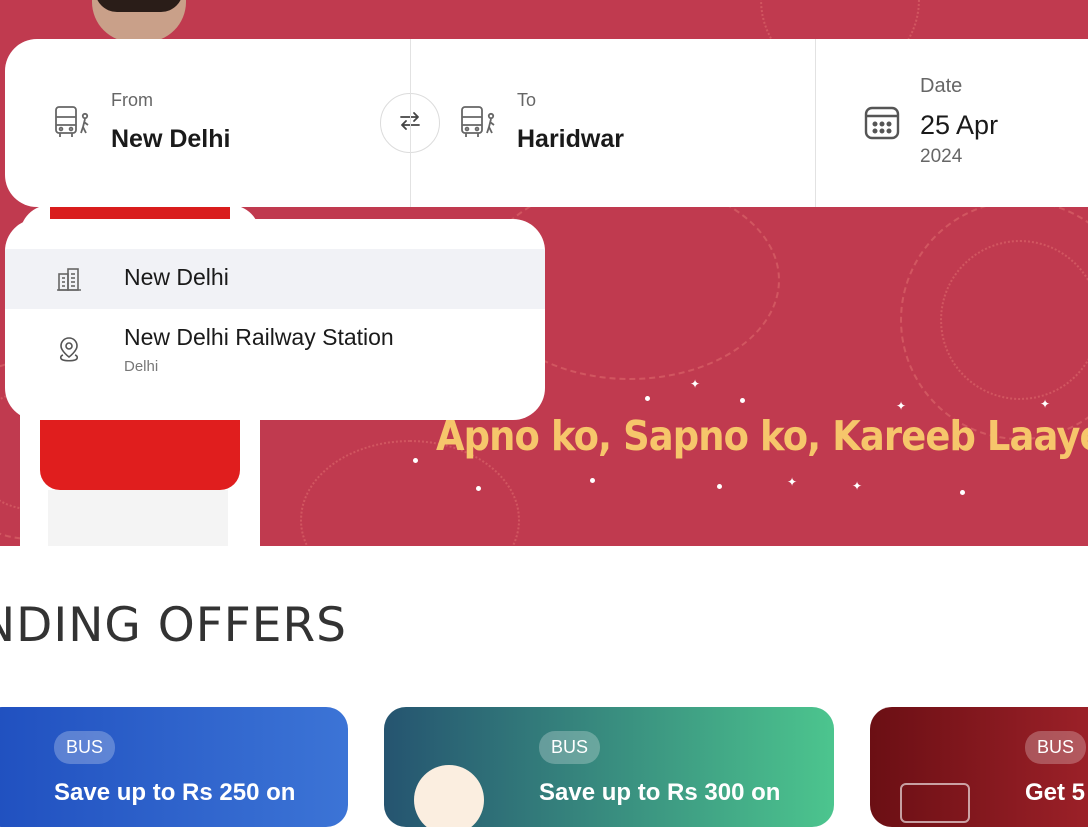 The height and width of the screenshot is (827, 1088). Describe the element at coordinates (612, 123) in the screenshot. I see `to-field: To Haridwar` at that location.